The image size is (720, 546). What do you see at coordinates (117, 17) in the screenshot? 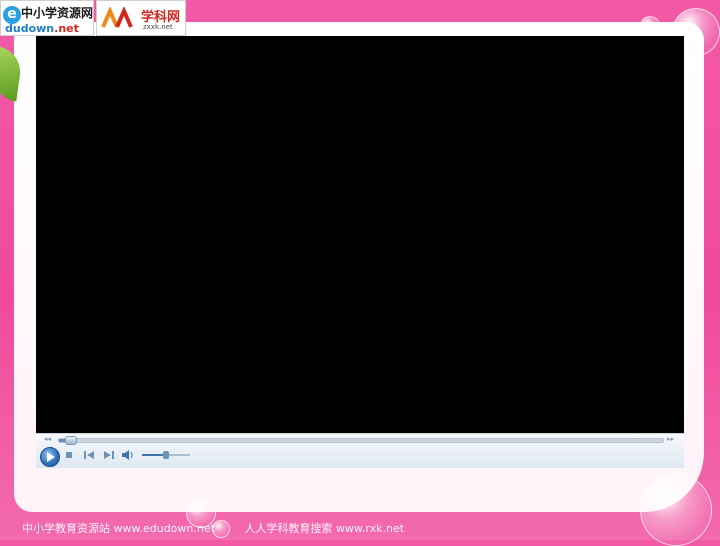
I see `people-logo-icon` at bounding box center [117, 17].